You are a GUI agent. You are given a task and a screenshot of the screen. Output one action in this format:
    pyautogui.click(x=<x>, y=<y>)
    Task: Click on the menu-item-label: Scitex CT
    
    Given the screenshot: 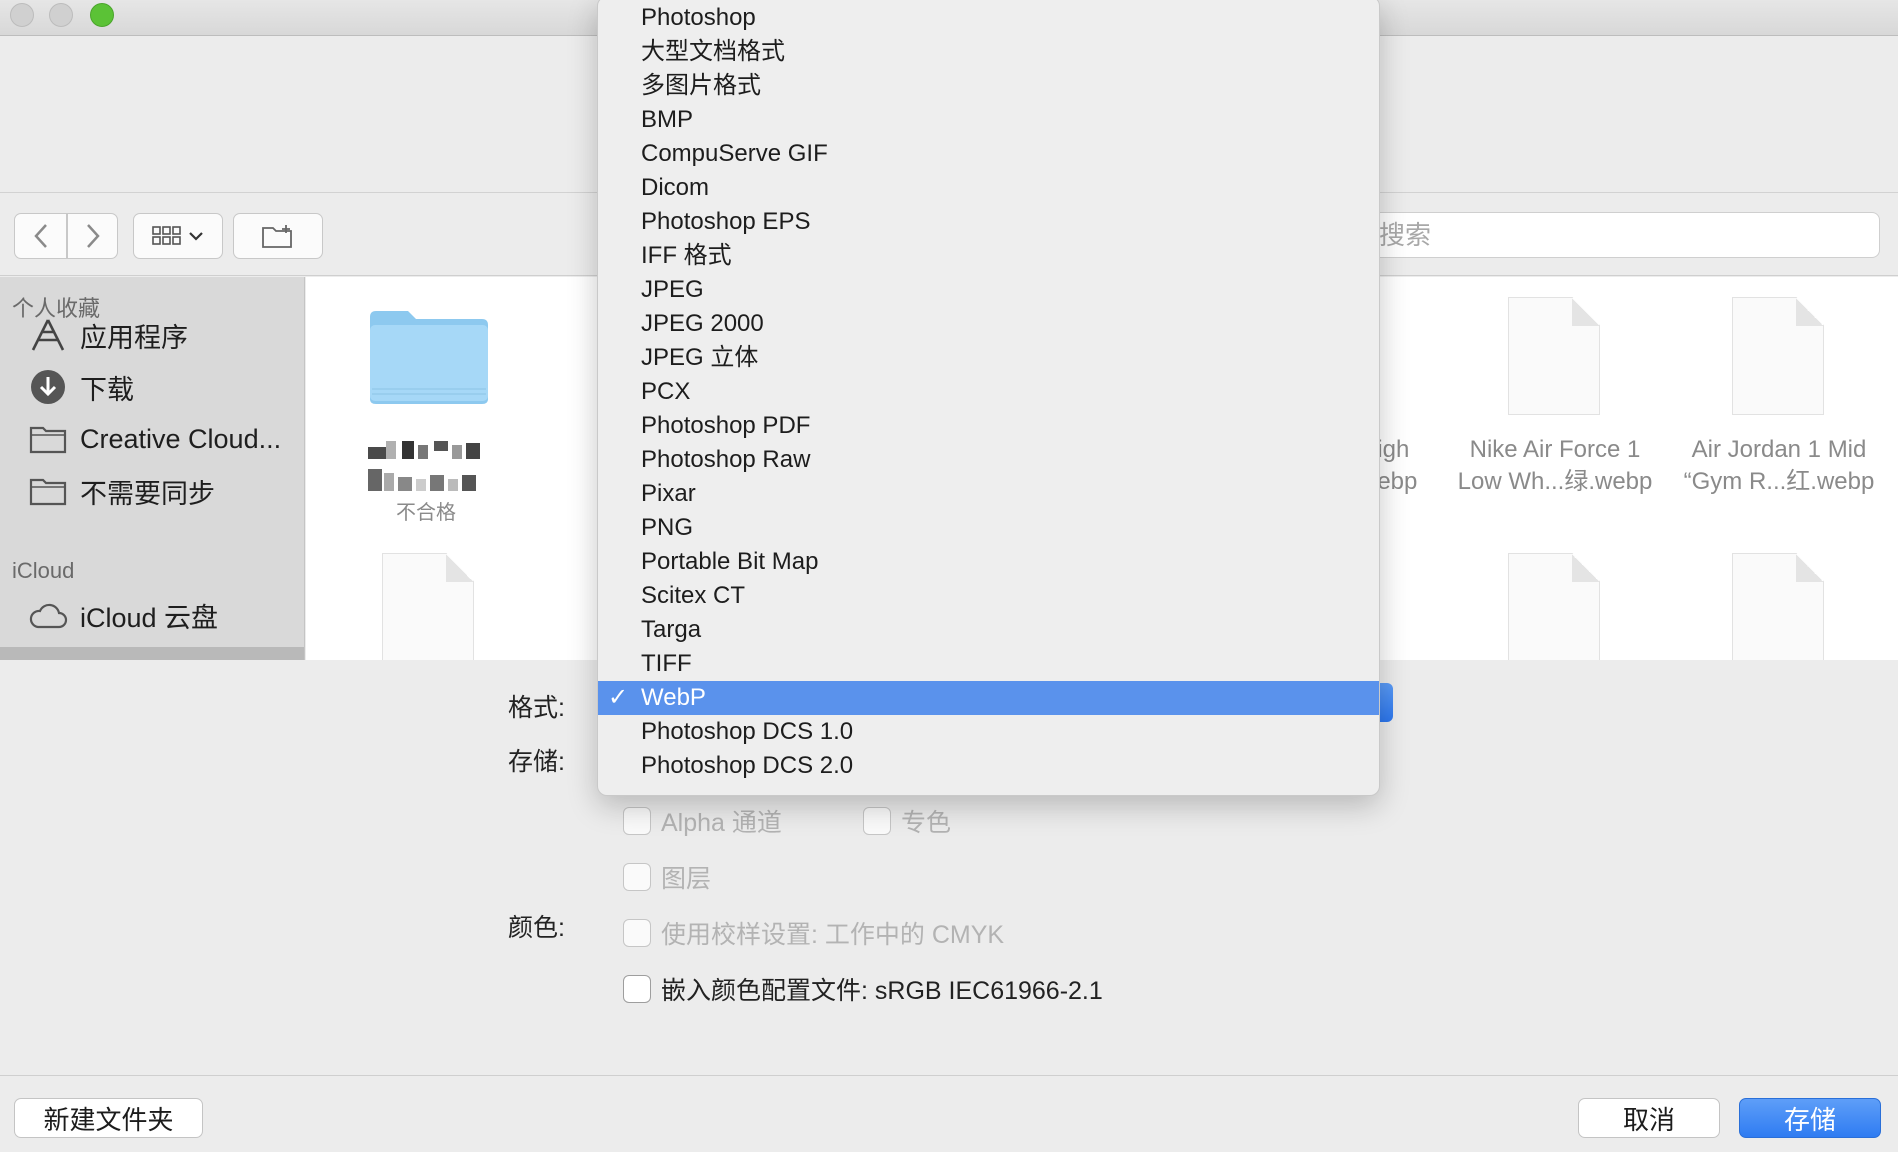 What is the action you would take?
    pyautogui.click(x=693, y=595)
    